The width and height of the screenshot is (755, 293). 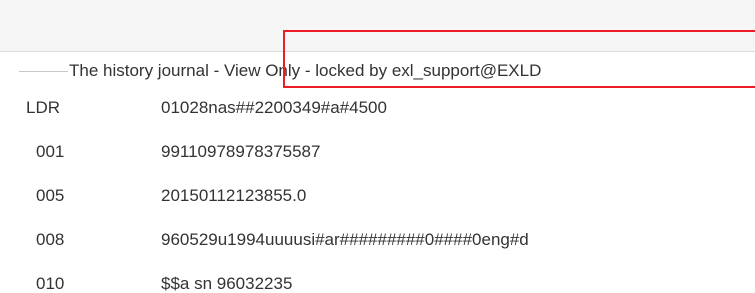 What do you see at coordinates (226, 283) in the screenshot?
I see `field-value: $$a sn 96032235` at bounding box center [226, 283].